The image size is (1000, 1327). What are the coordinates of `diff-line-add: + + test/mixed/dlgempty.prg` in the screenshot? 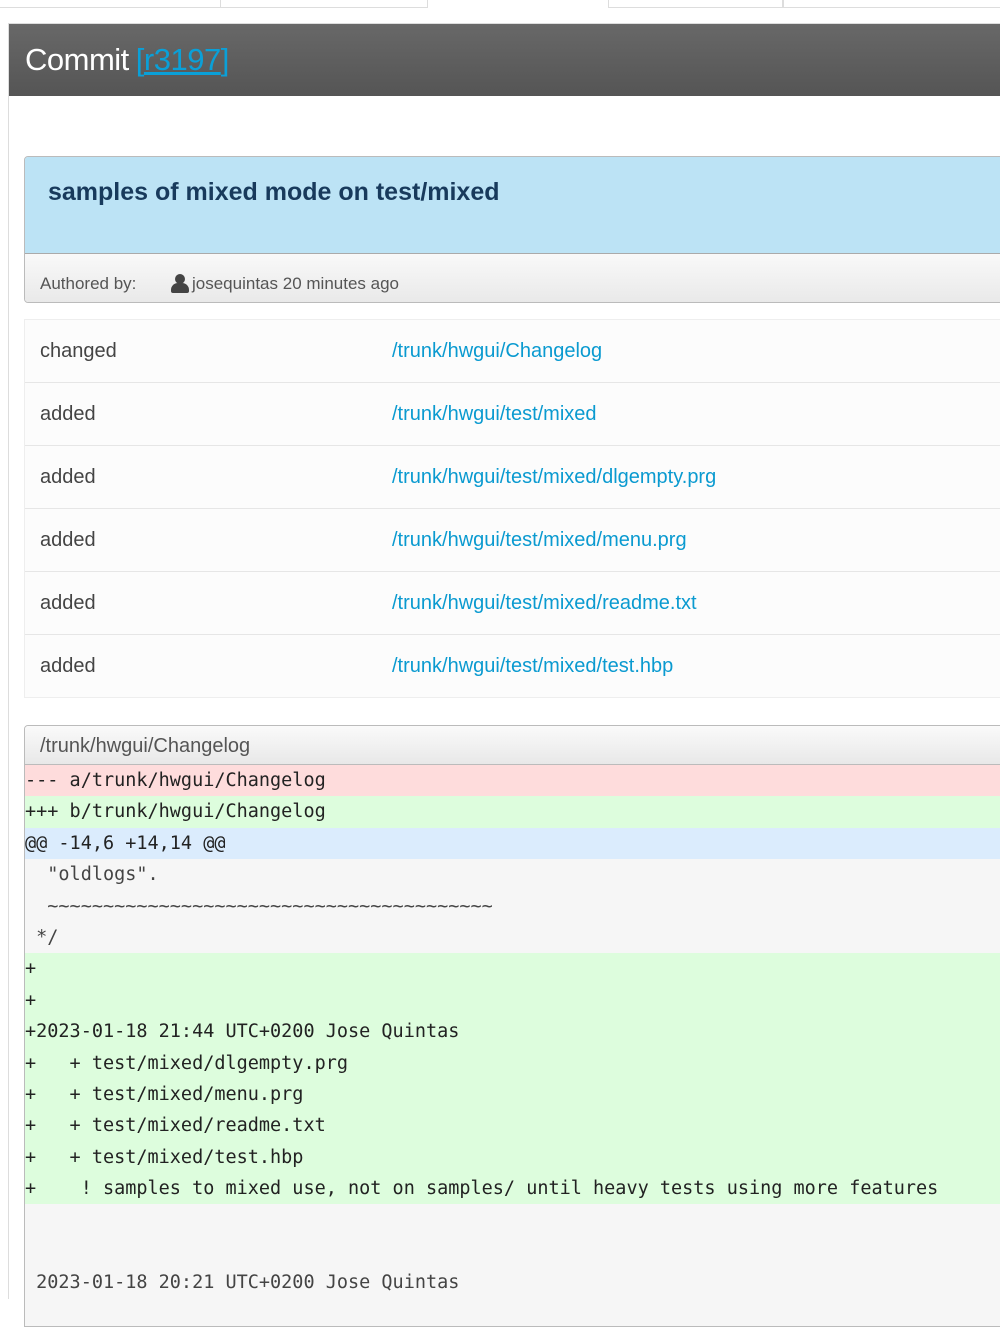 It's located at (512, 1063).